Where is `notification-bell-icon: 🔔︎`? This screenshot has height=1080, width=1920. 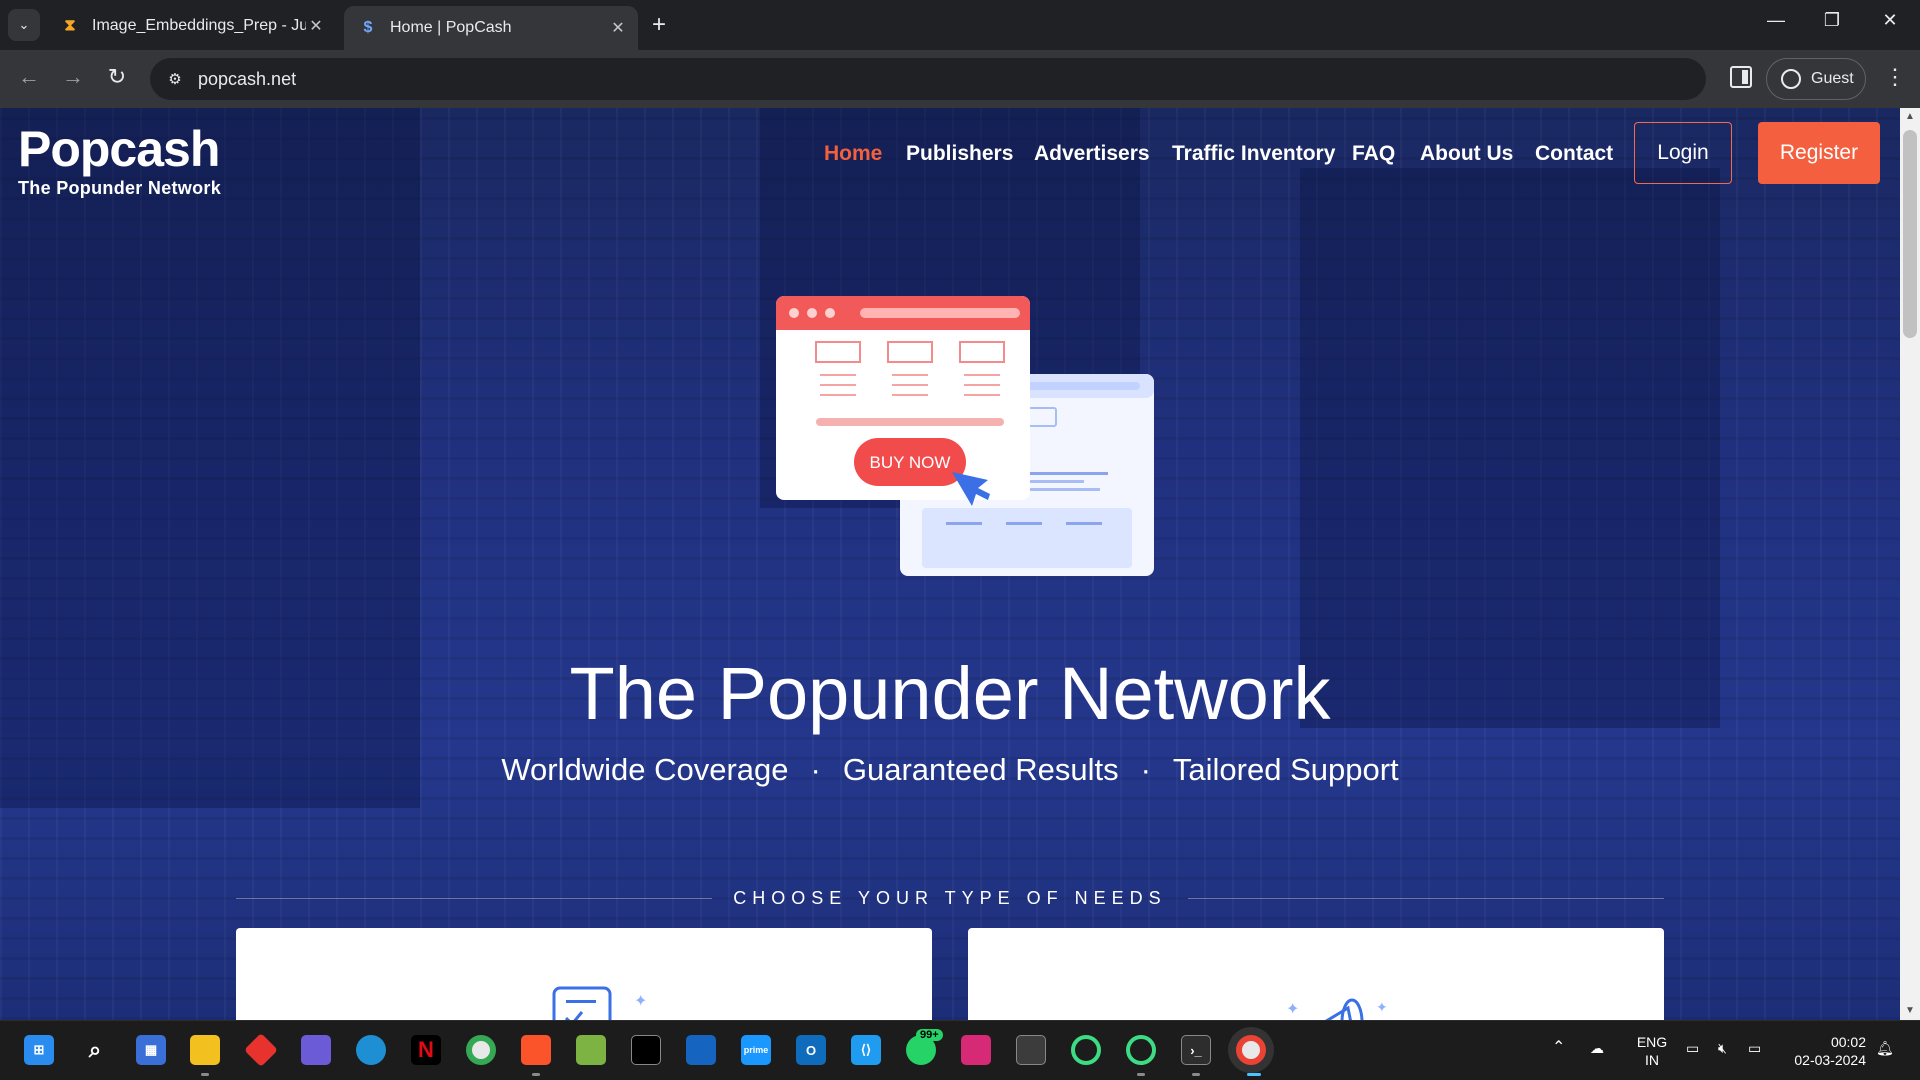
notification-bell-icon: 🔔︎ is located at coordinates (1885, 1048).